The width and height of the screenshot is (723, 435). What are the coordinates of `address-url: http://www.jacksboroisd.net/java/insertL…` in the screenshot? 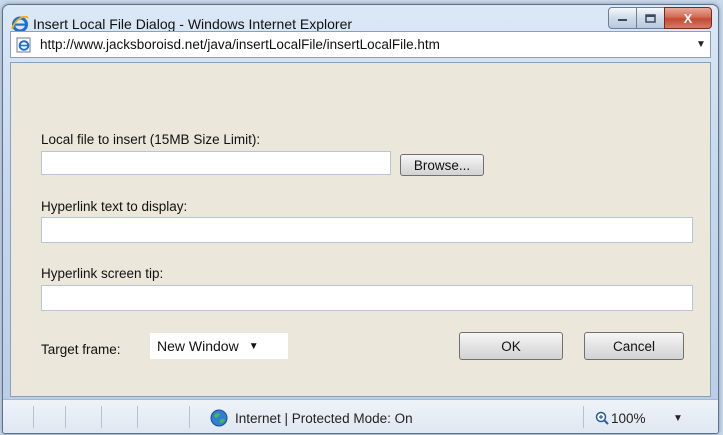 It's located at (240, 44).